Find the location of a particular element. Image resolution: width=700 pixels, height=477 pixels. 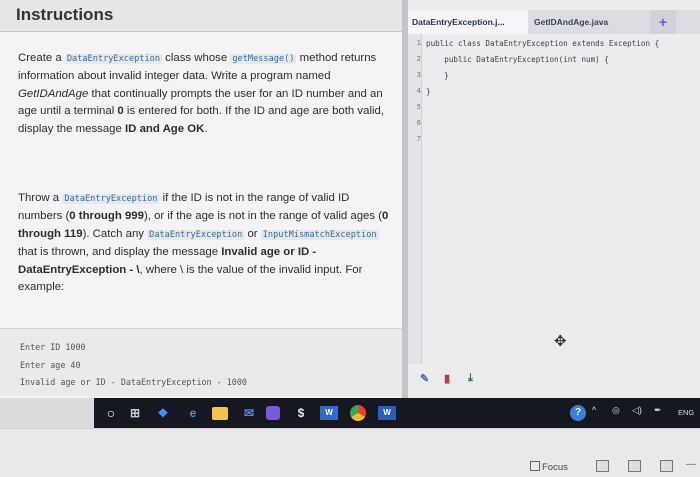

print-layout-icon is located at coordinates (634, 466).